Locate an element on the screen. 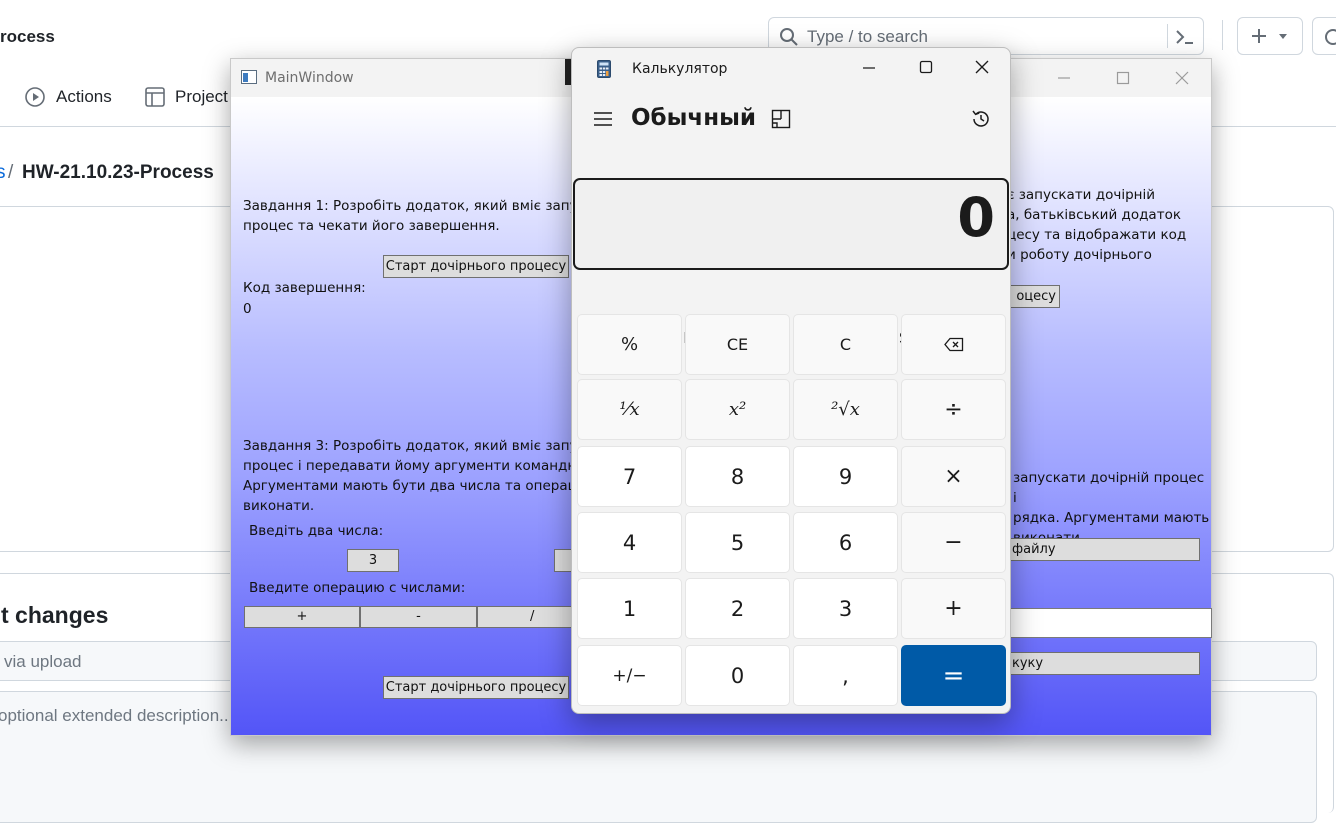 The width and height of the screenshot is (1336, 823). task1-start-button: Старт дочірнього процесу is located at coordinates (476, 266).